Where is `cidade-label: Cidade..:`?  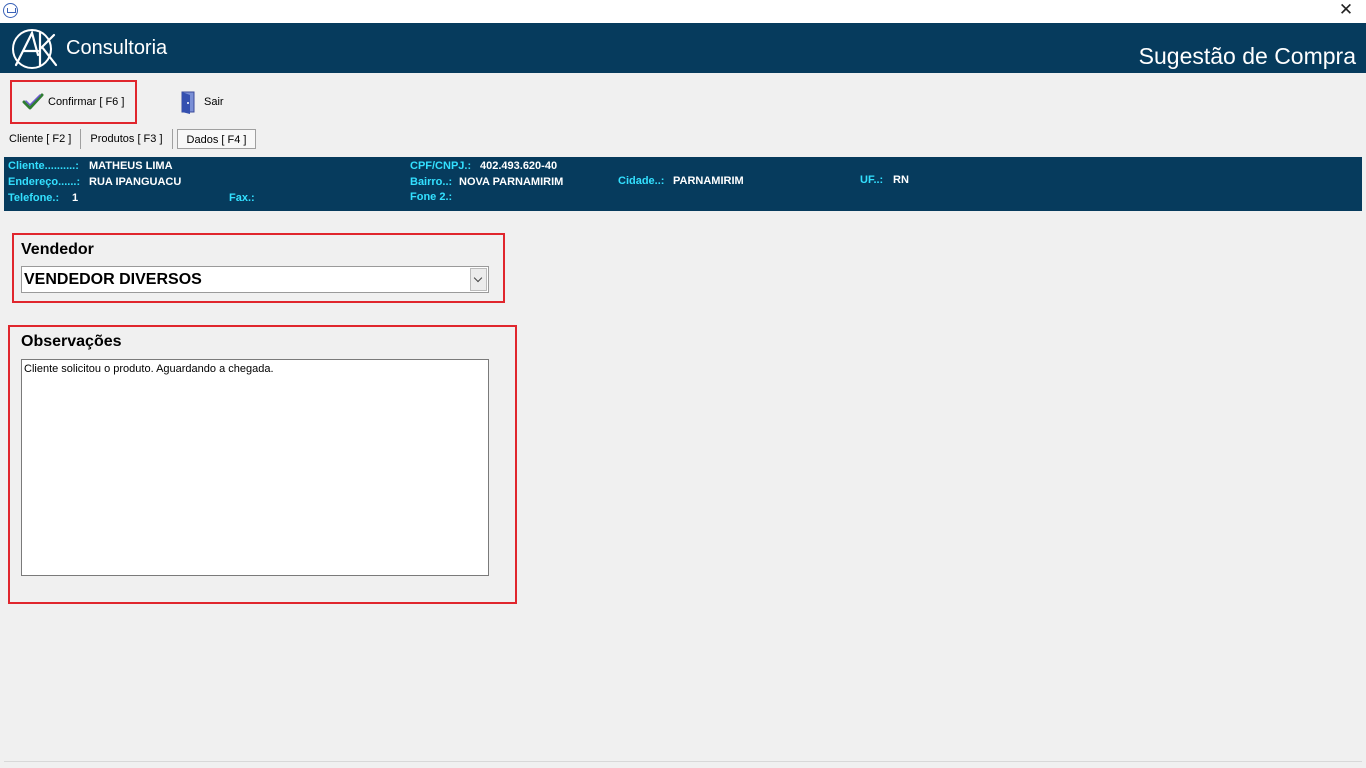
cidade-label: Cidade..: is located at coordinates (641, 181).